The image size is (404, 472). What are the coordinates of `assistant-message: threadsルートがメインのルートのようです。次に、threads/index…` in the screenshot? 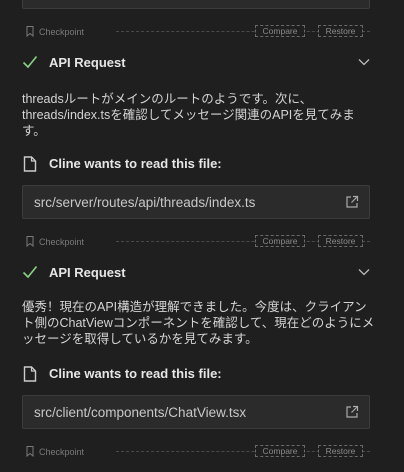 It's located at (188, 115).